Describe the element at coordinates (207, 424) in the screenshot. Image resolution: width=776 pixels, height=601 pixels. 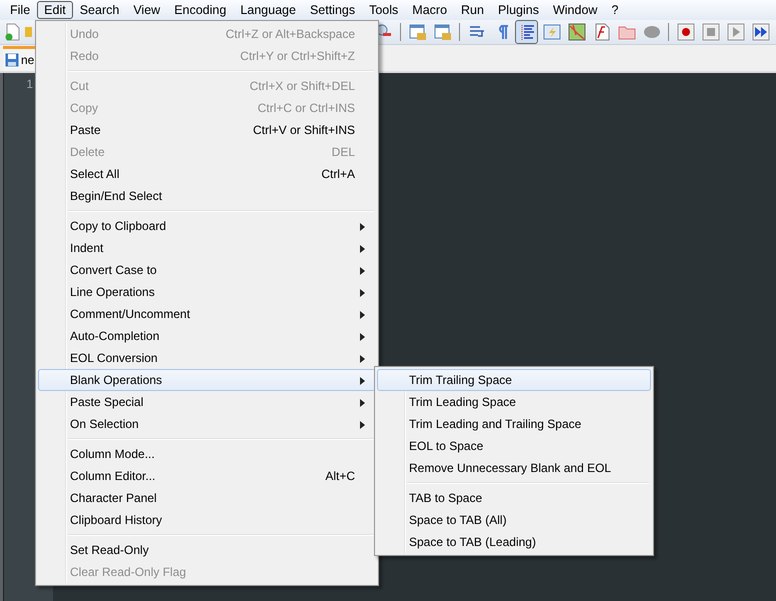
I see `menu-item: On Selection` at that location.